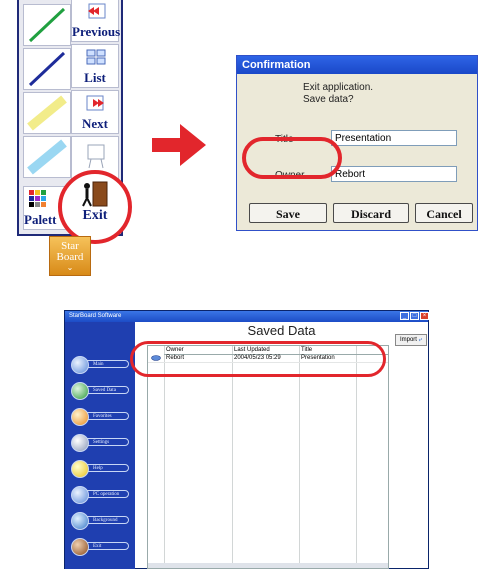 The image size is (481, 569). I want to click on cancel-button: Cancel, so click(444, 213).